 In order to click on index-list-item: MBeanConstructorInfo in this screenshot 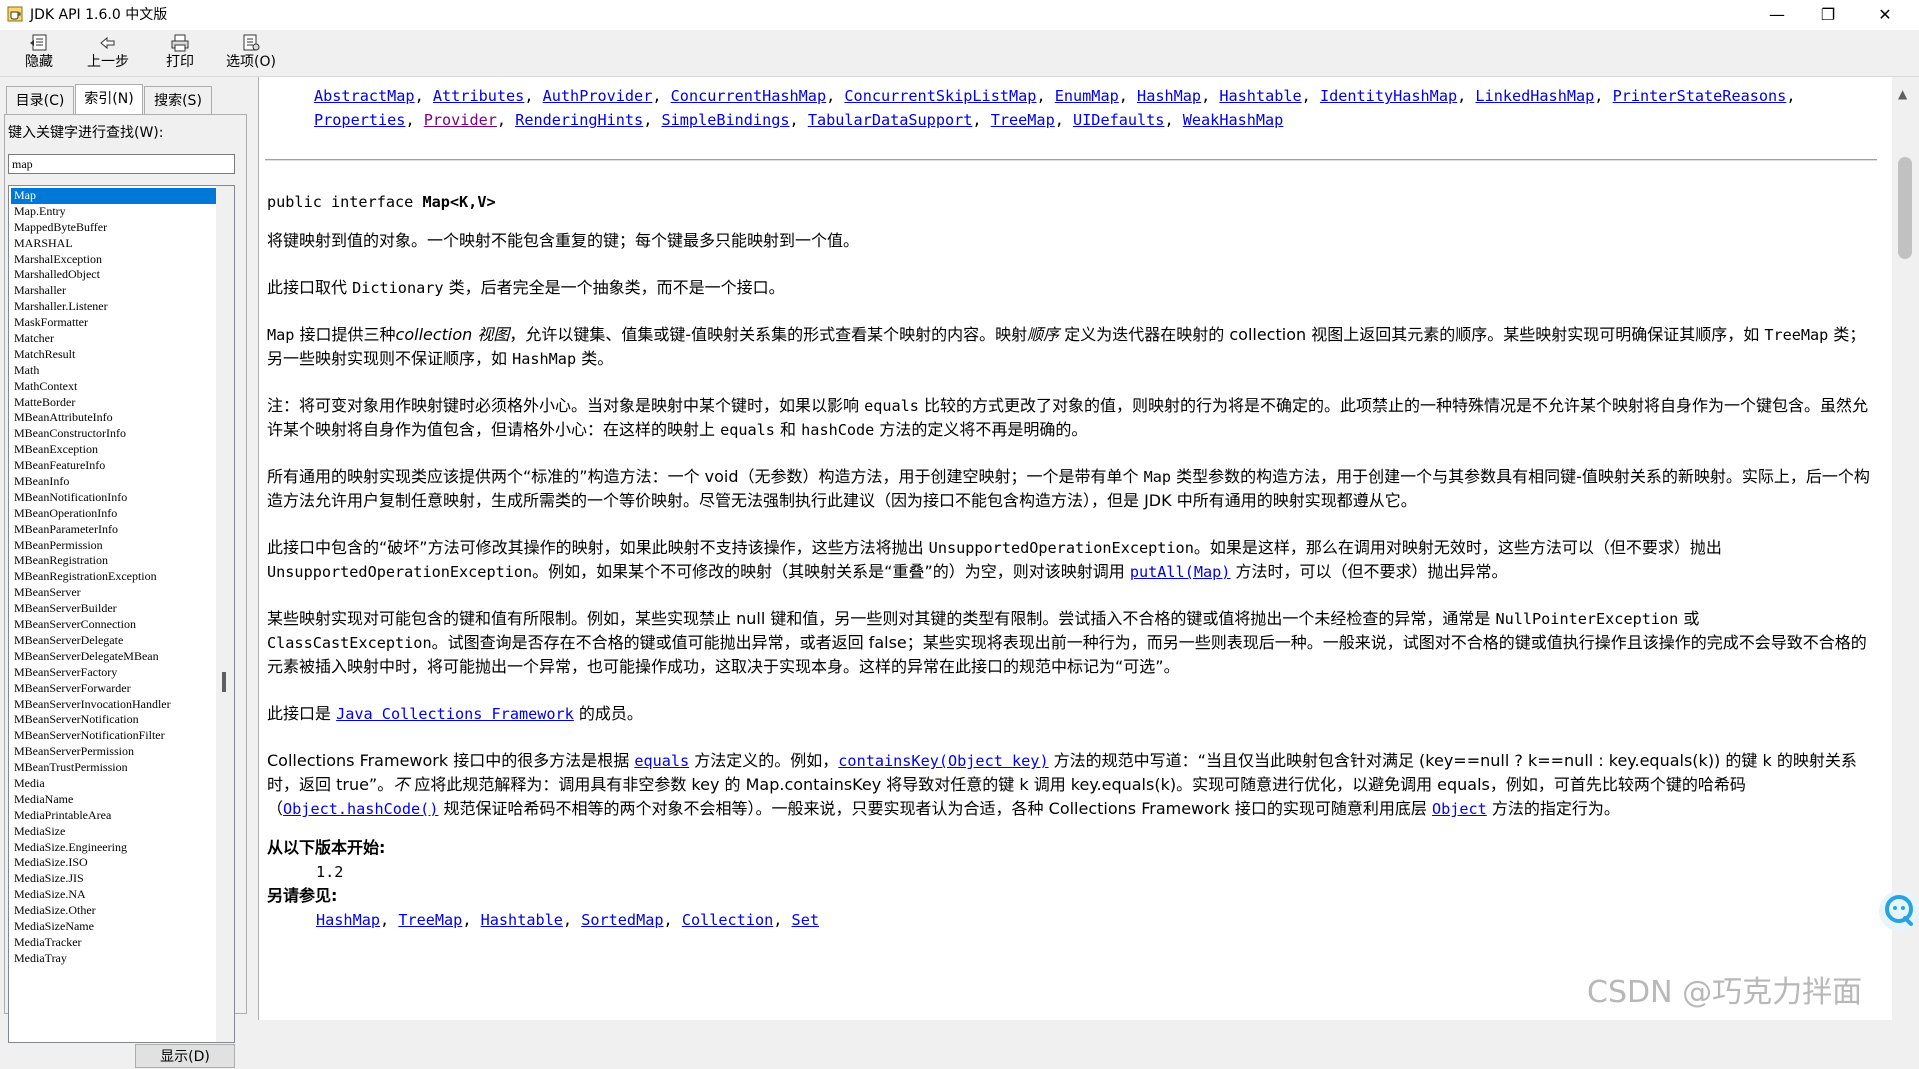, I will do `click(113, 434)`.